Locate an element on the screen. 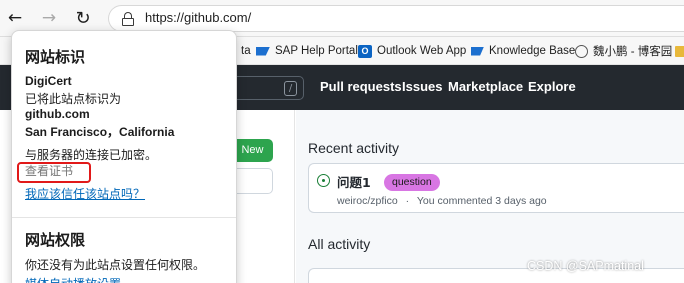 Image resolution: width=684 pixels, height=283 pixels. site-location: San Francisco，California is located at coordinates (100, 132).